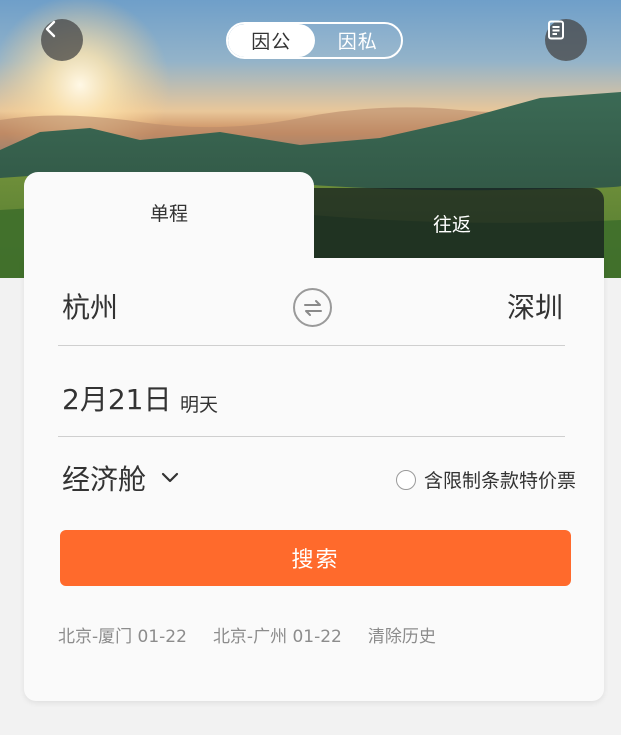 This screenshot has height=735, width=621. What do you see at coordinates (277, 634) in the screenshot?
I see `history-item: 北京-广州 01-22` at bounding box center [277, 634].